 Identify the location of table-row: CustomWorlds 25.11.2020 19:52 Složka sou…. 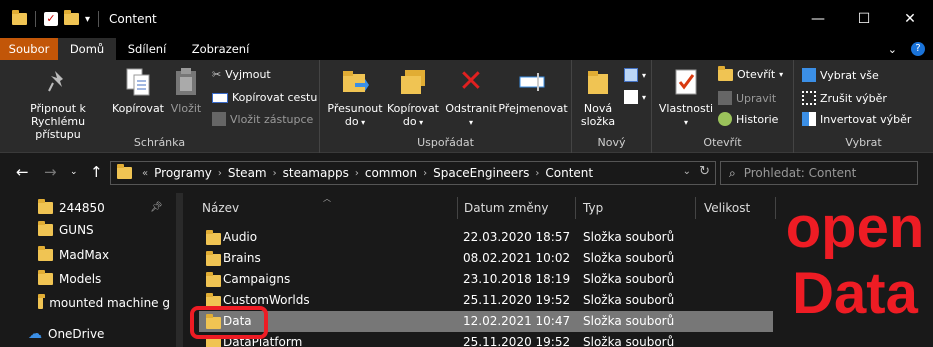
(486, 300).